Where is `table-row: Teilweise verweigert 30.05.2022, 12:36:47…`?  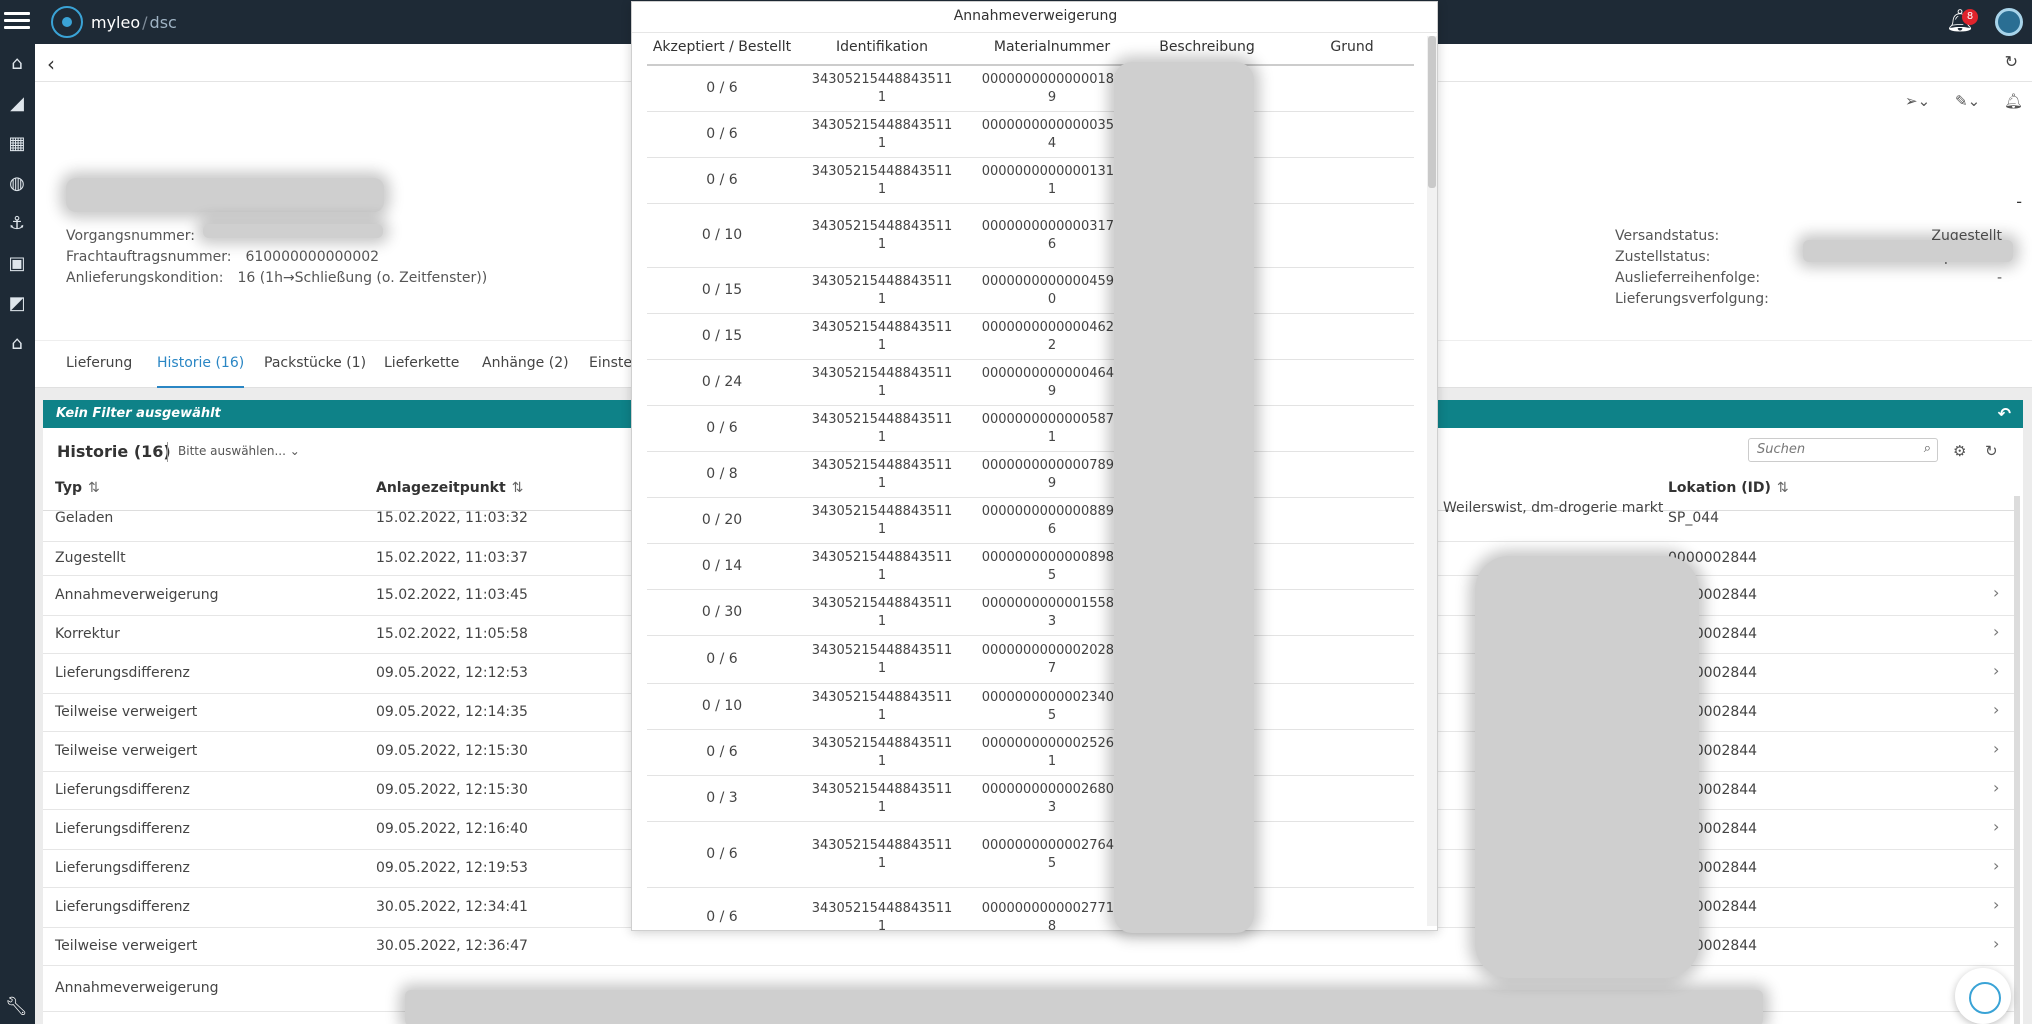
table-row: Teilweise verweigert 30.05.2022, 12:36:47… is located at coordinates (1029, 947).